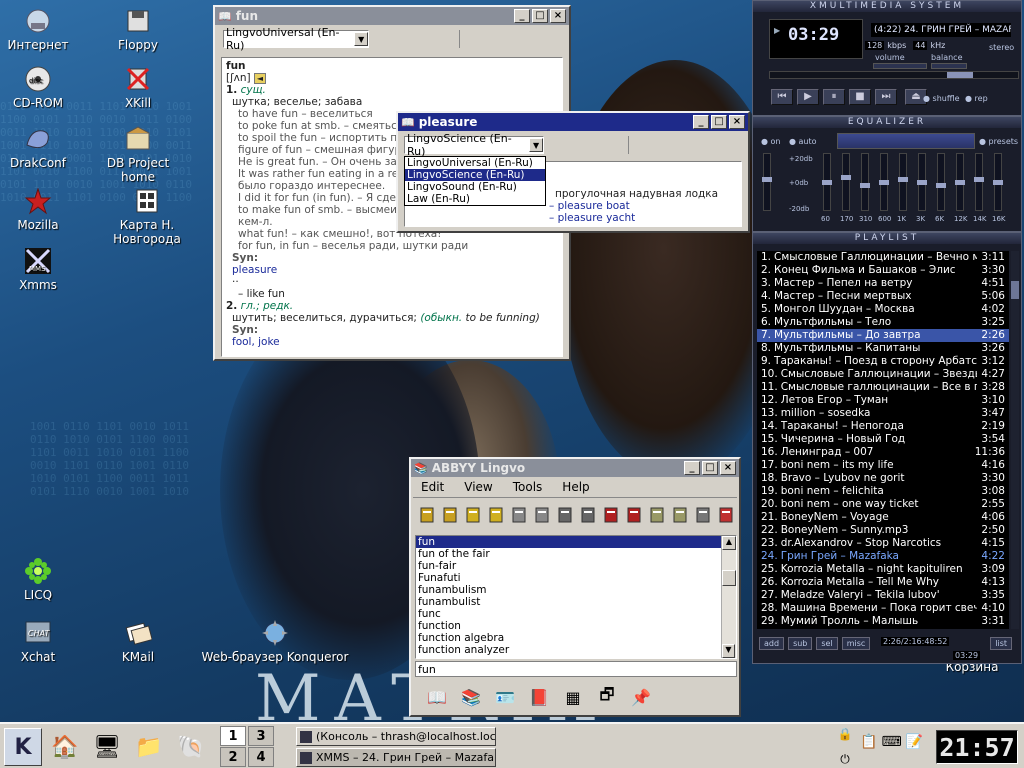 The image size is (1024, 768). Describe the element at coordinates (573, 122) in the screenshot. I see `pleasure-window-titlebar: 📖 pleasure _ □ ×` at that location.